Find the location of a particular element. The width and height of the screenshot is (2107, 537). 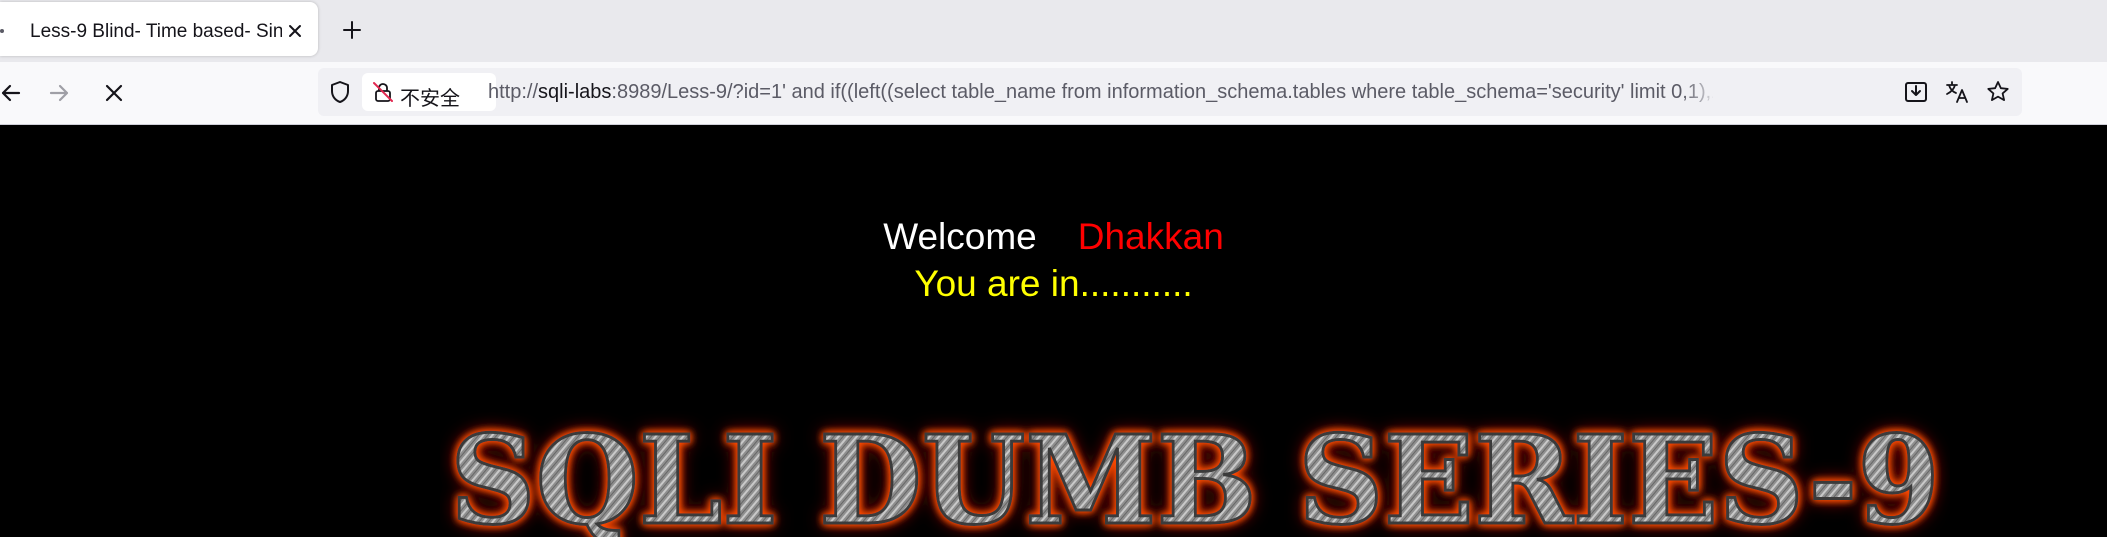

url-host: sqli-labs is located at coordinates (575, 92).